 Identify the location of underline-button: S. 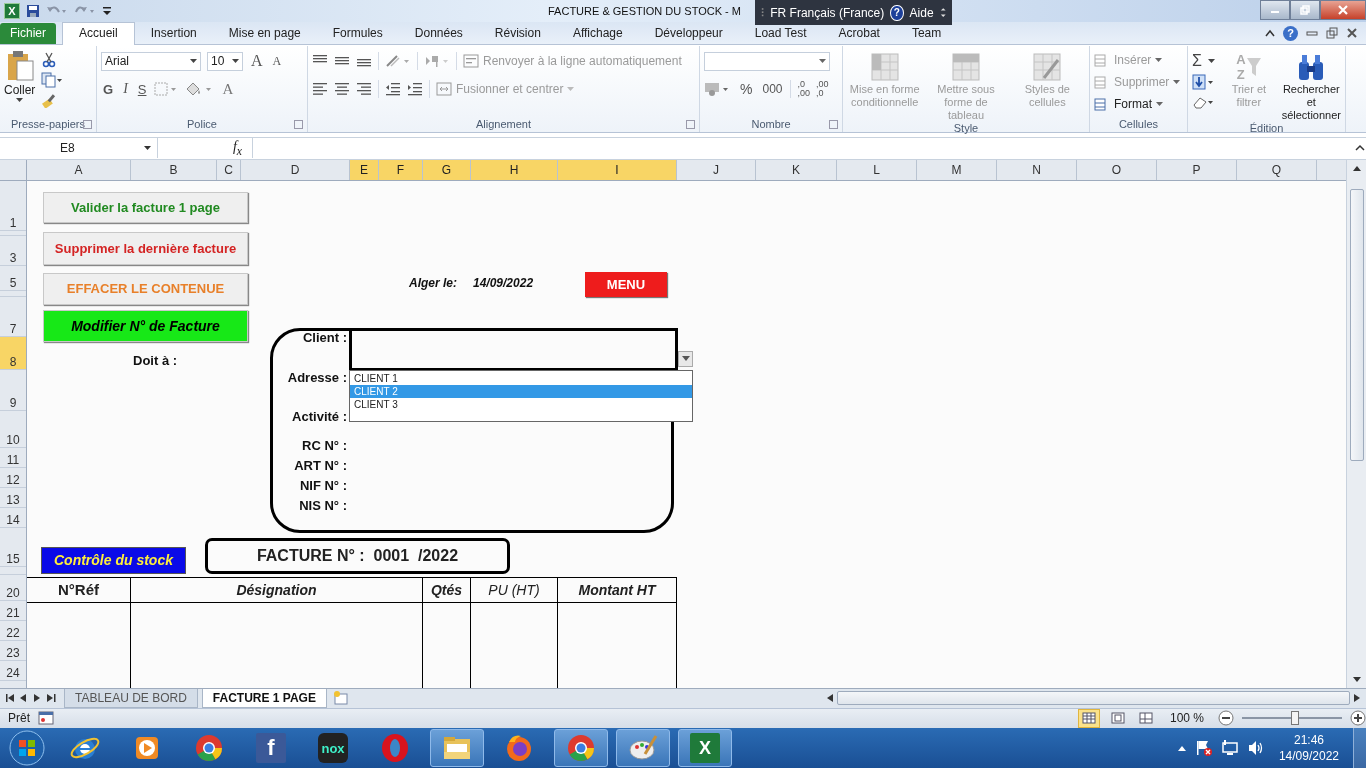
(142, 89).